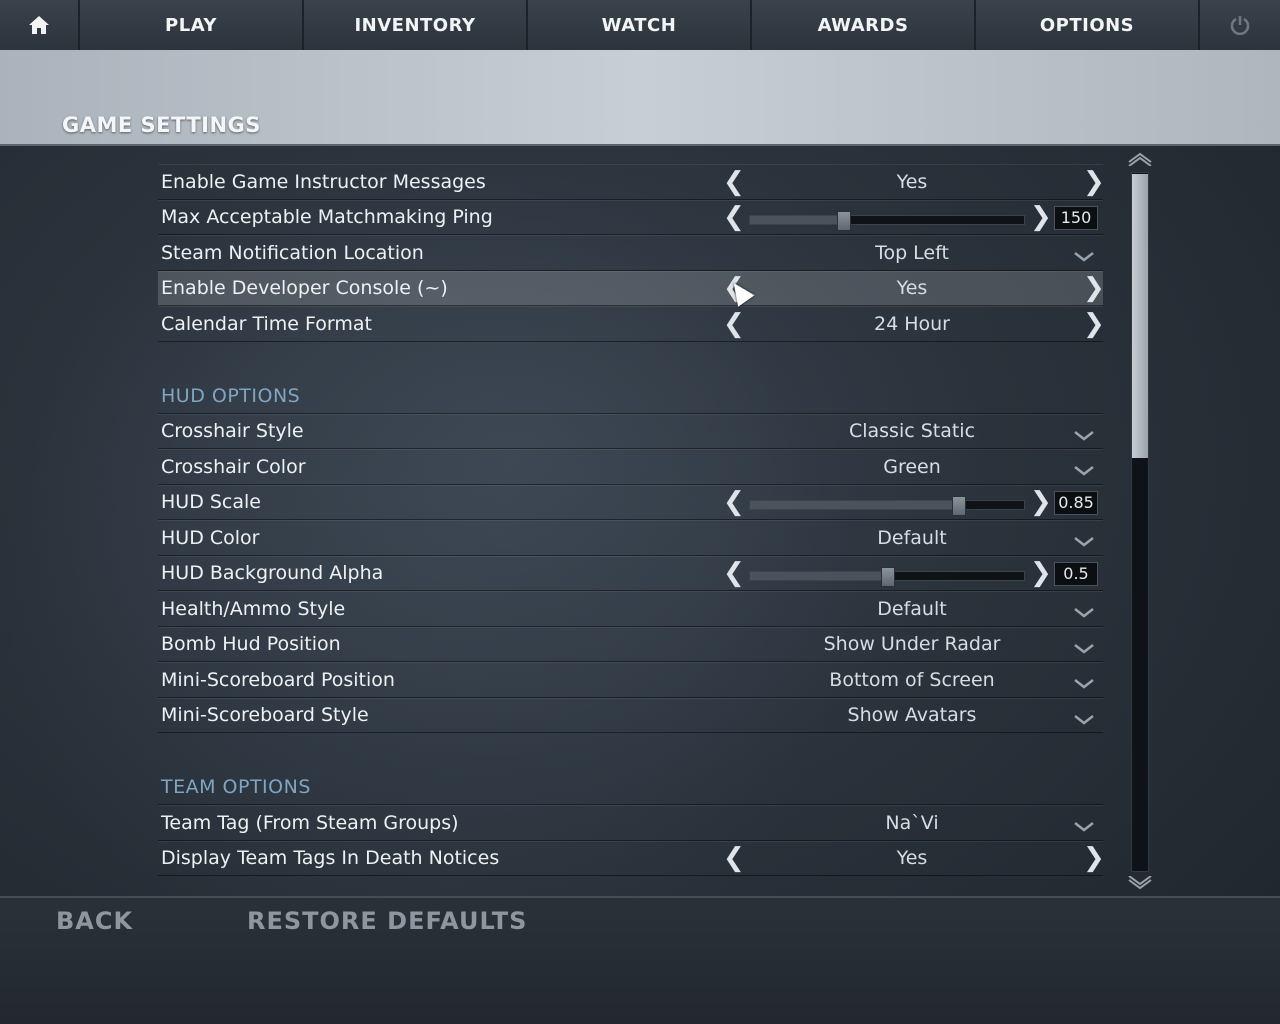  What do you see at coordinates (251, 644) in the screenshot?
I see `setting-label: Bomb Hud Position` at bounding box center [251, 644].